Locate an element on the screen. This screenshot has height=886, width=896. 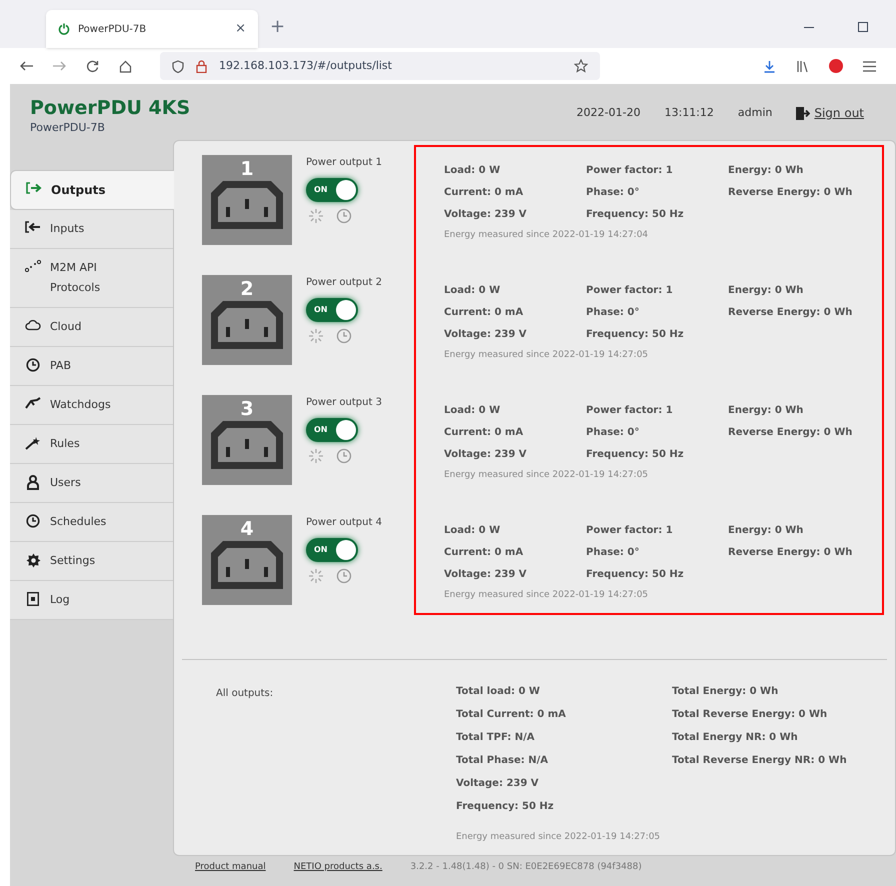
output-arrow-icon is located at coordinates (34, 188).